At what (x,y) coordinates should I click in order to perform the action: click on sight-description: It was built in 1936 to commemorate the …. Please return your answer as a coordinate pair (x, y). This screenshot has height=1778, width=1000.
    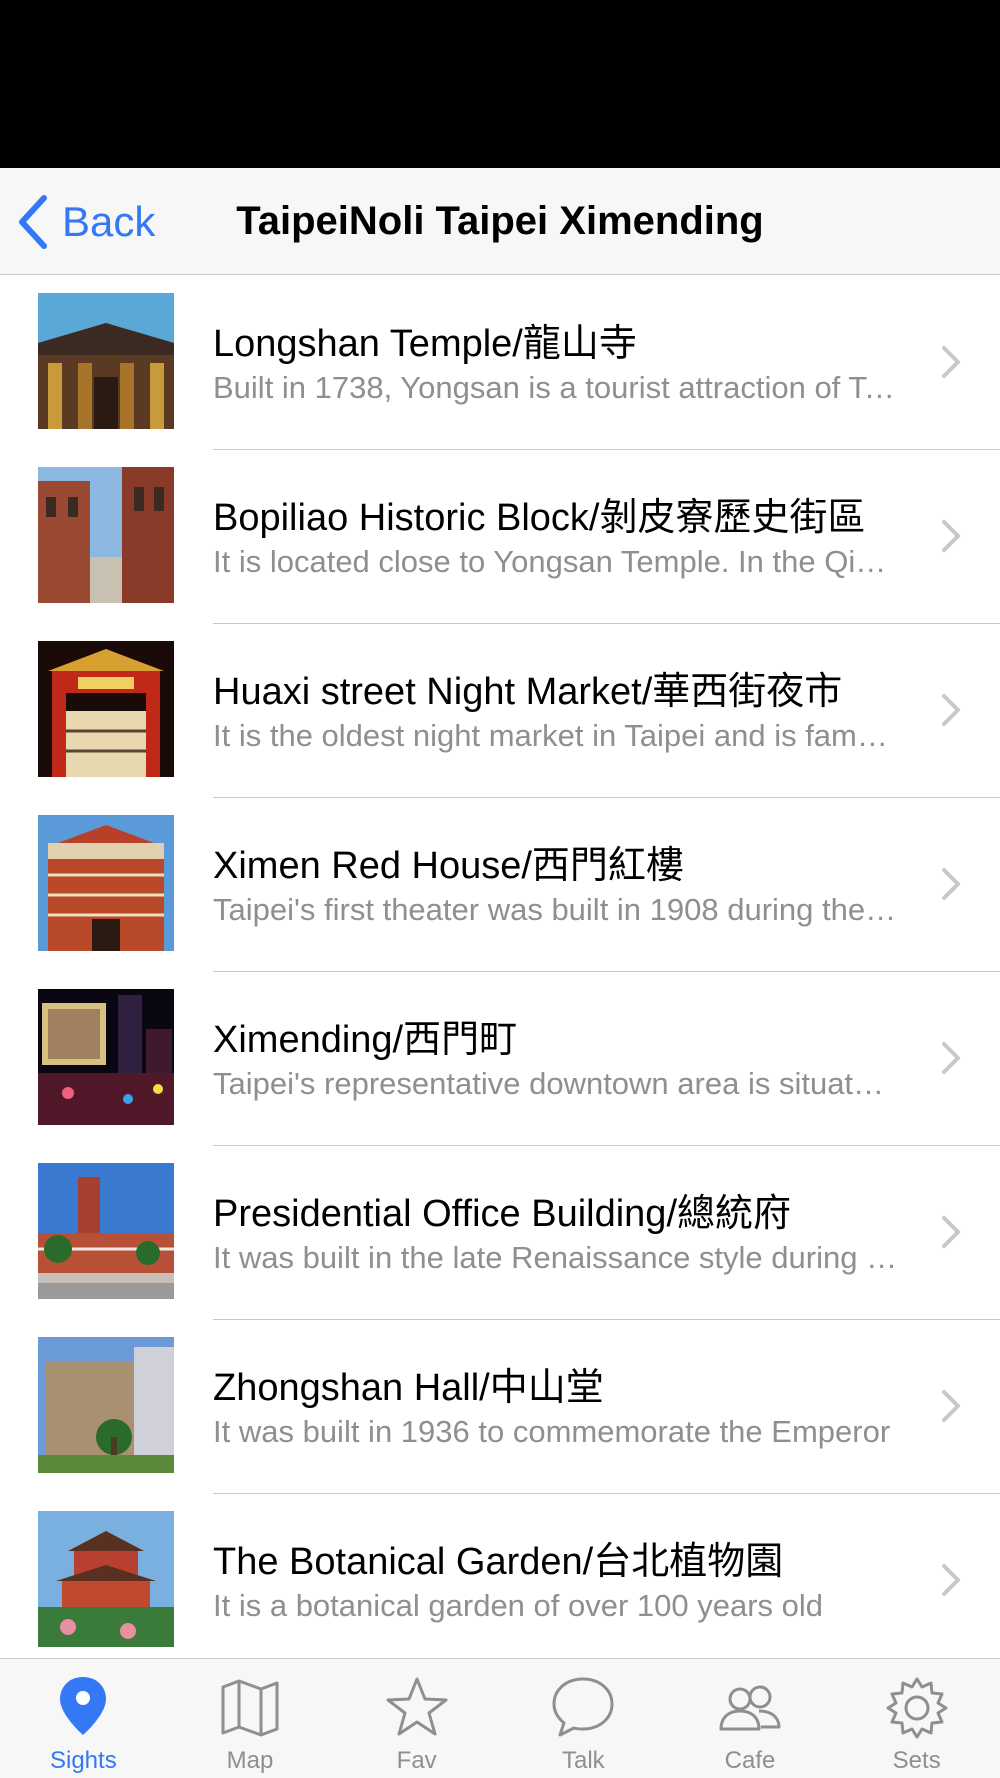
    Looking at the image, I should click on (552, 1431).